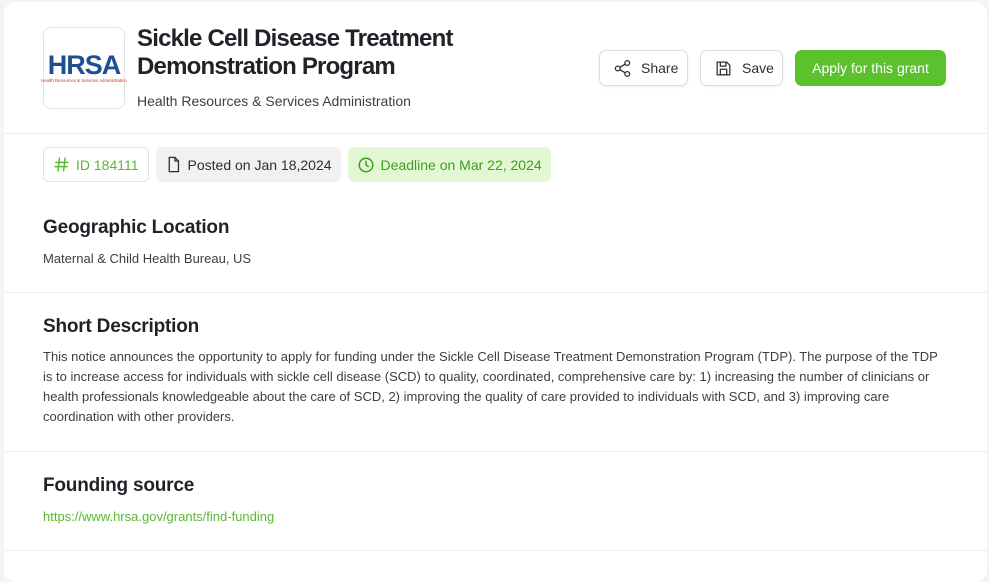  What do you see at coordinates (461, 164) in the screenshot?
I see `deadline-label: Deadline on Mar 22, 2024` at bounding box center [461, 164].